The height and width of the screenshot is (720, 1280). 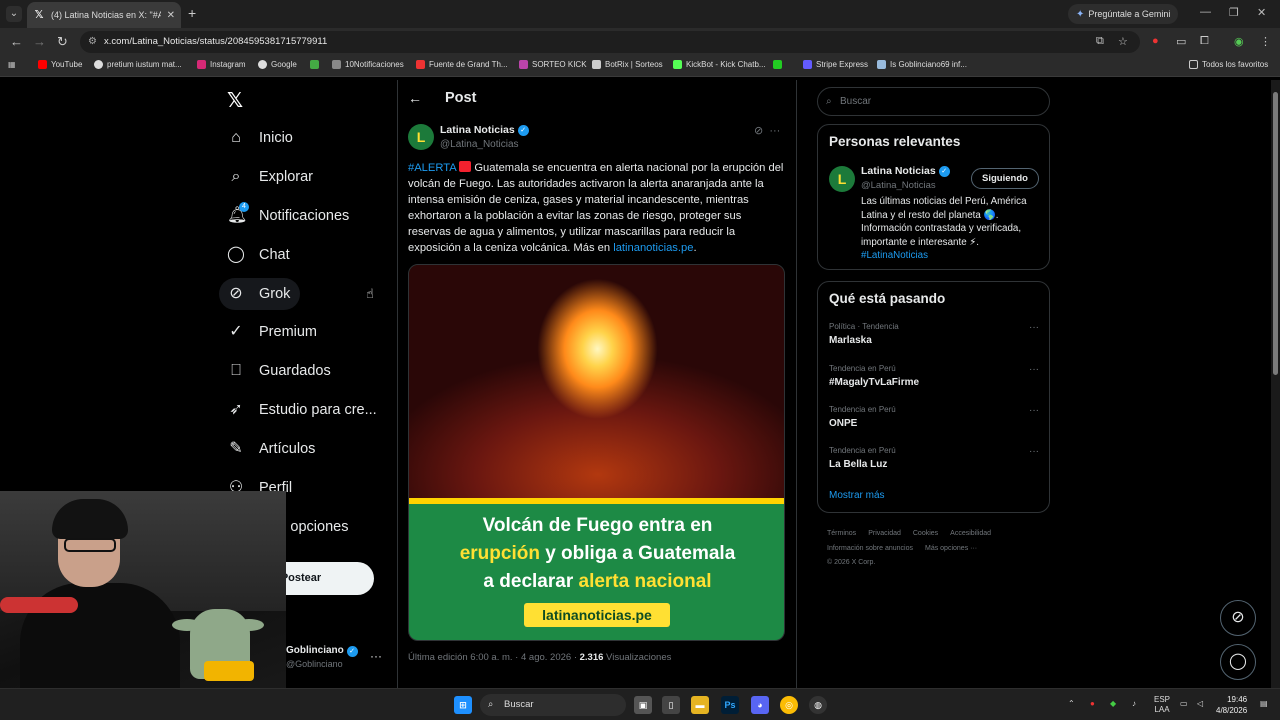 What do you see at coordinates (700, 705) in the screenshot?
I see `file-explorer-icon: ▬` at bounding box center [700, 705].